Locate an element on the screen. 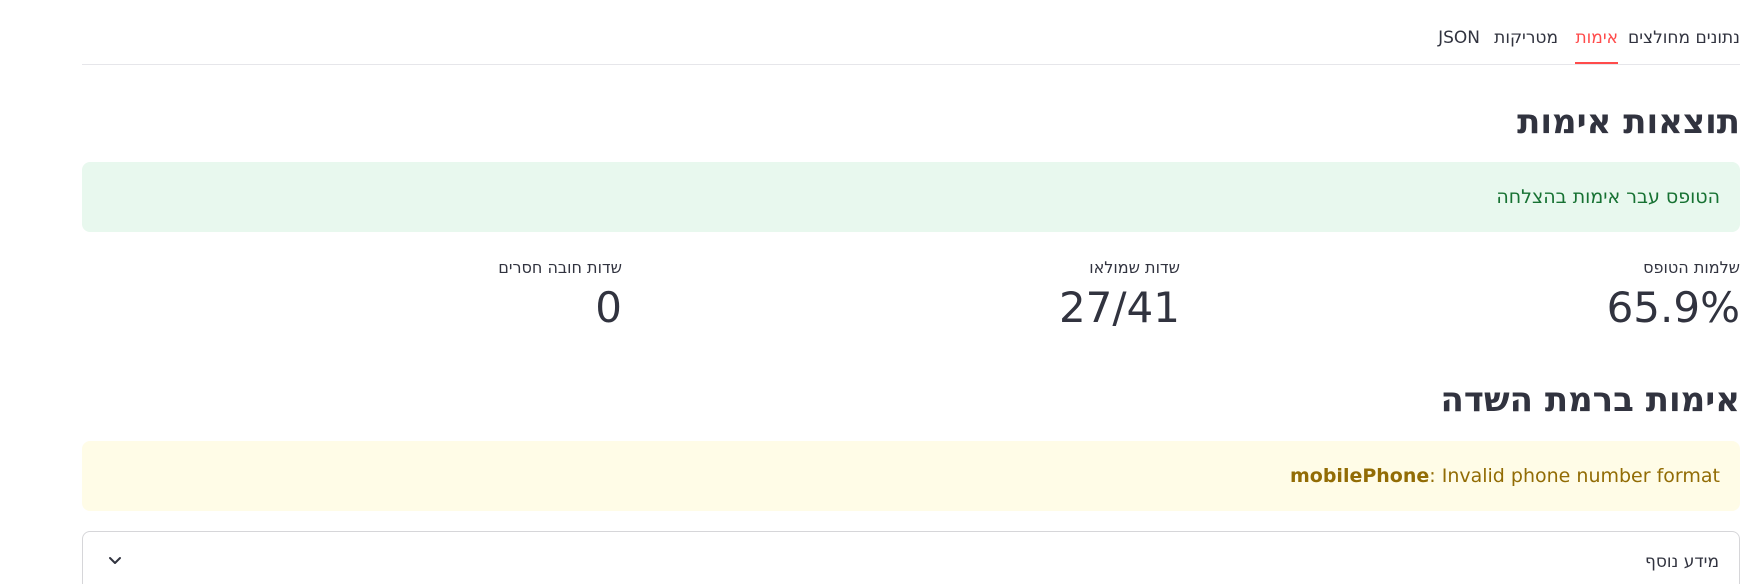 The image size is (1762, 584). additional-info-expander: מידע נוסף is located at coordinates (911, 557).